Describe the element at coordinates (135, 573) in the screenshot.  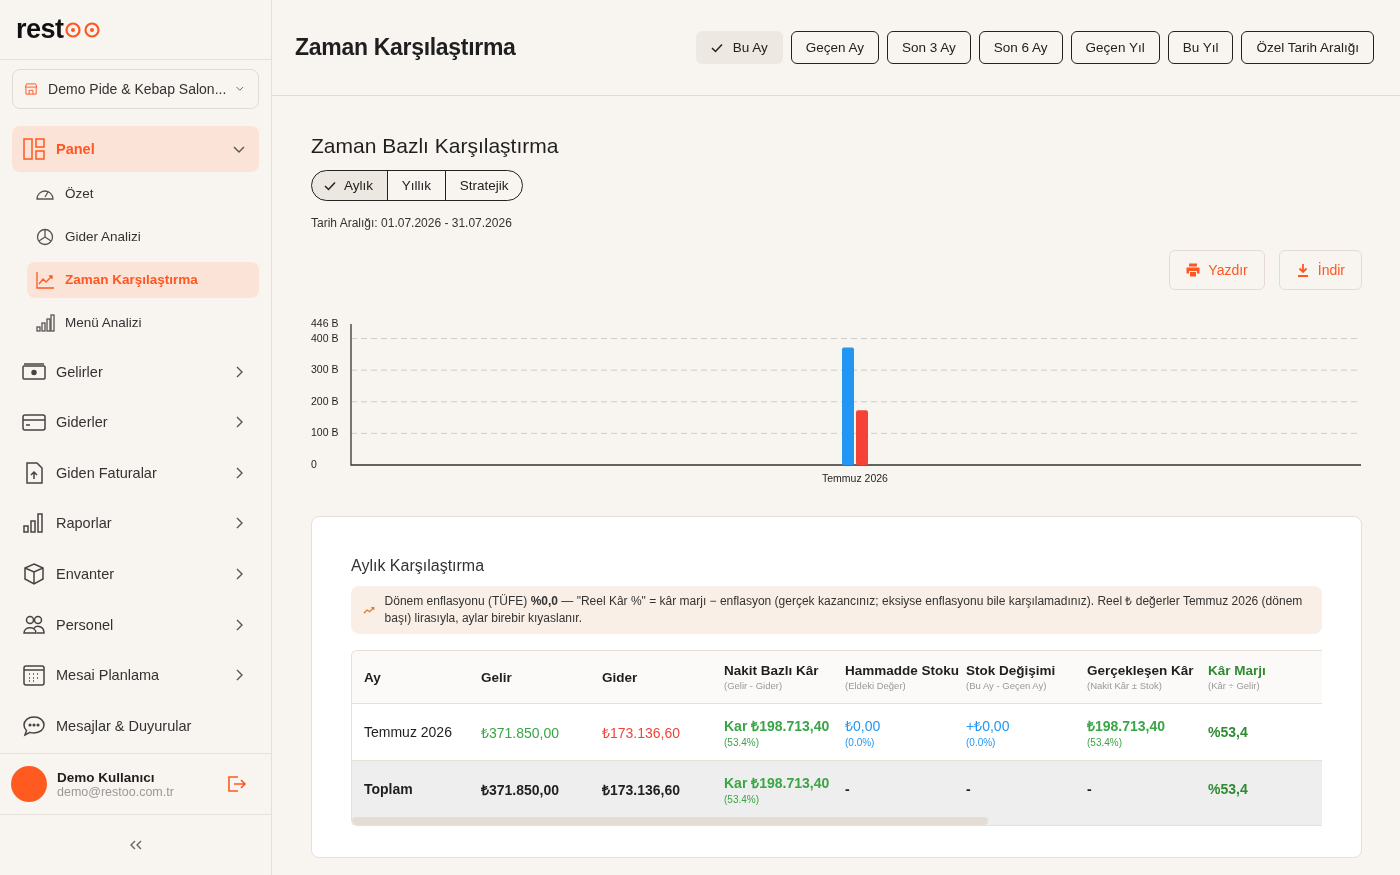
I see `nav-item: Envanter` at that location.